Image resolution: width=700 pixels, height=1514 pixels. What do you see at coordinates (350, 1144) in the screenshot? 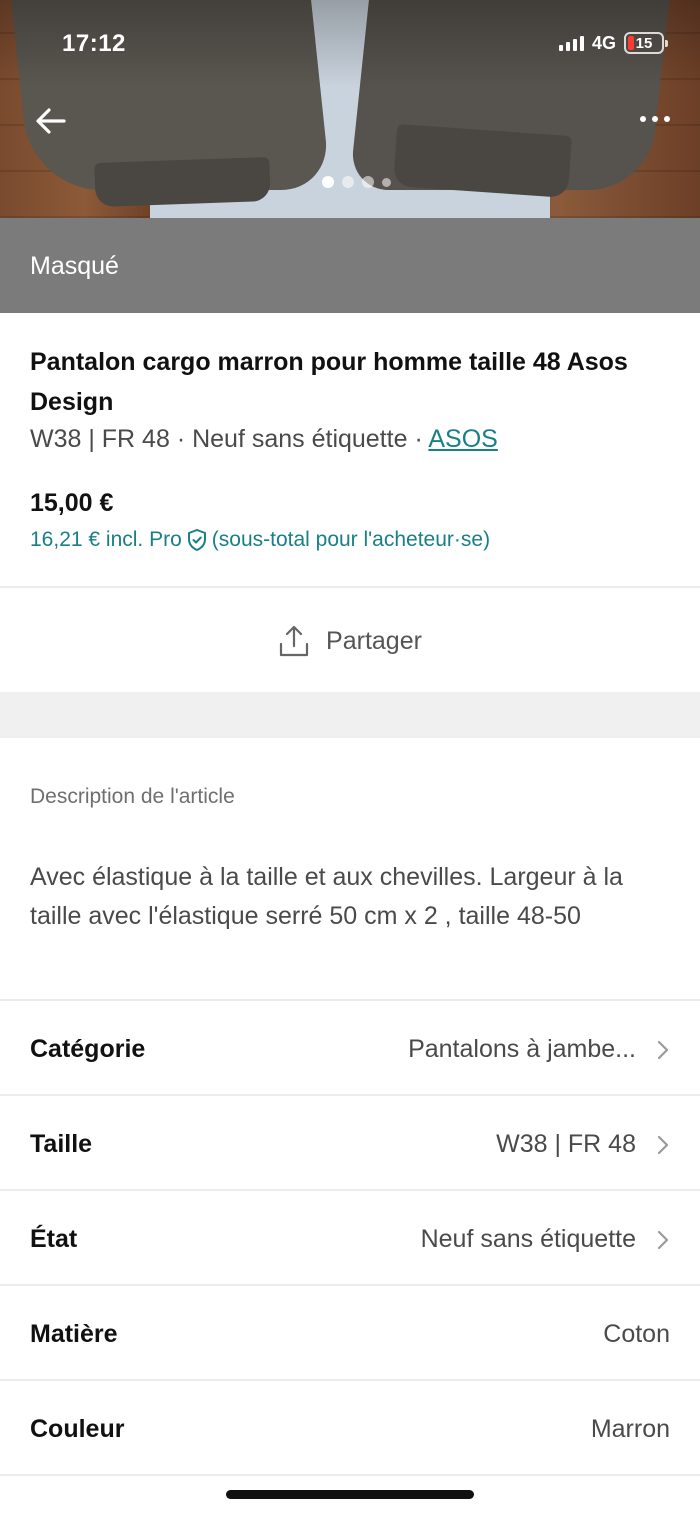
I see `attribute-row-size: Taille W38 | FR 48` at bounding box center [350, 1144].